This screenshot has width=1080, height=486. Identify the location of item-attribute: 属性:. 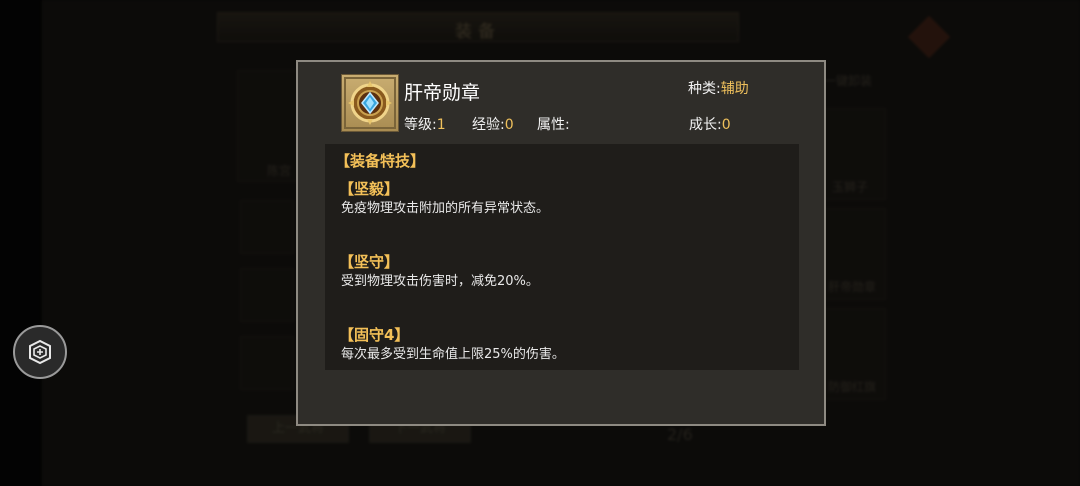
(553, 124).